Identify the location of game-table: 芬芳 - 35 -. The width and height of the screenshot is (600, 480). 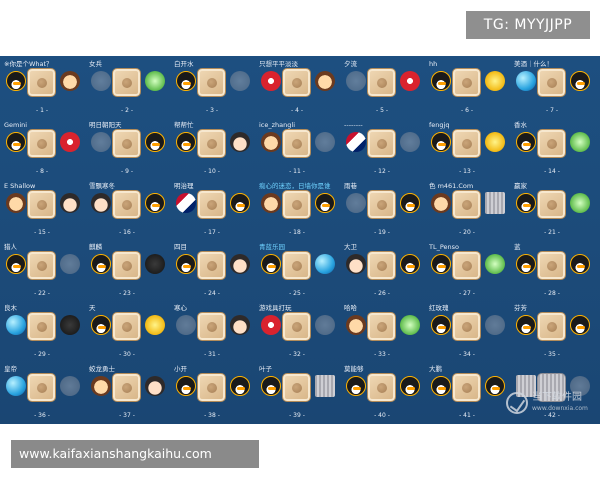
(554, 330).